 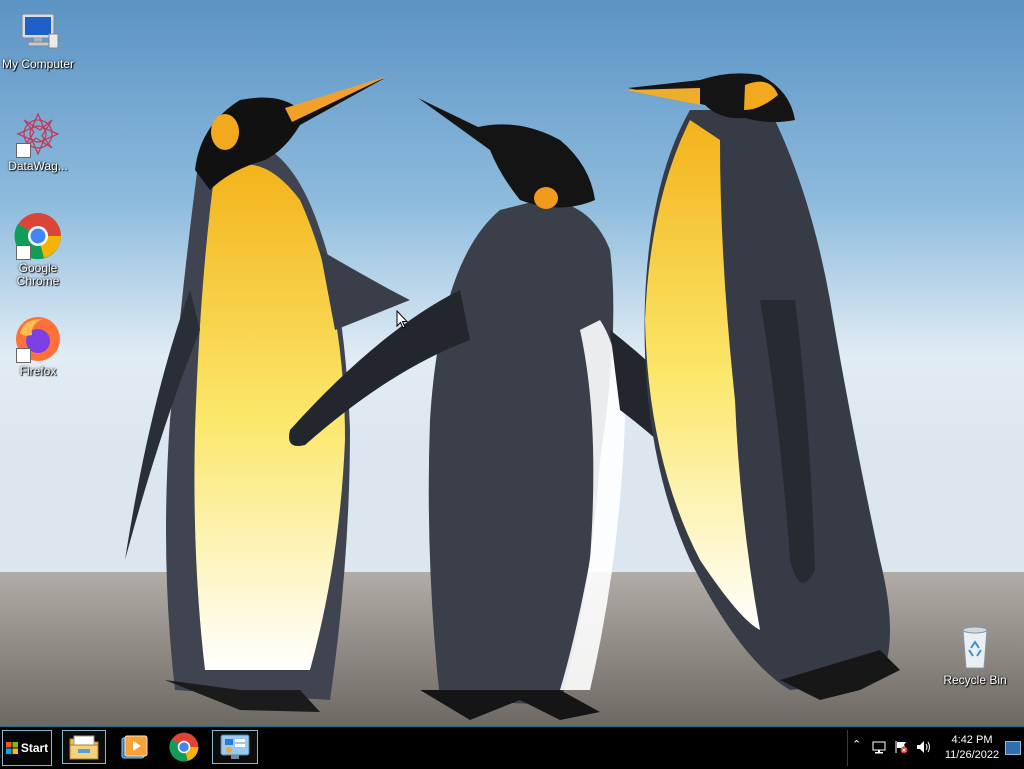 I want to click on system-tray: ⌃ 4:42 PM 11/26/2022, so click(x=935, y=748).